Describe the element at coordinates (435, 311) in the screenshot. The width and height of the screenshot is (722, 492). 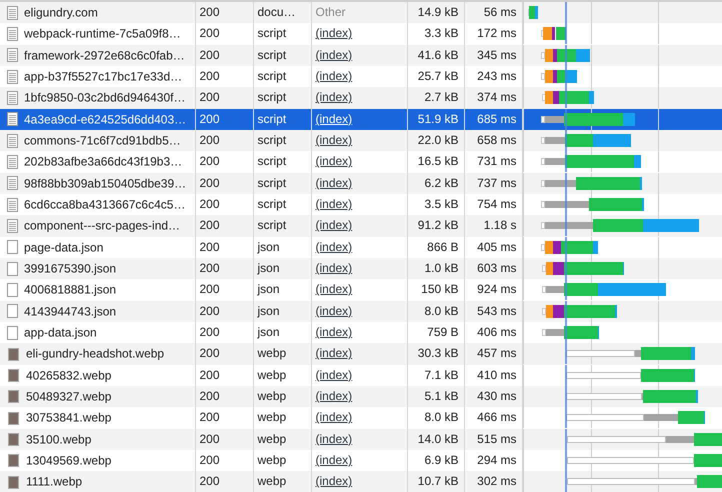
I see `size-cell: 8.0 kB` at that location.